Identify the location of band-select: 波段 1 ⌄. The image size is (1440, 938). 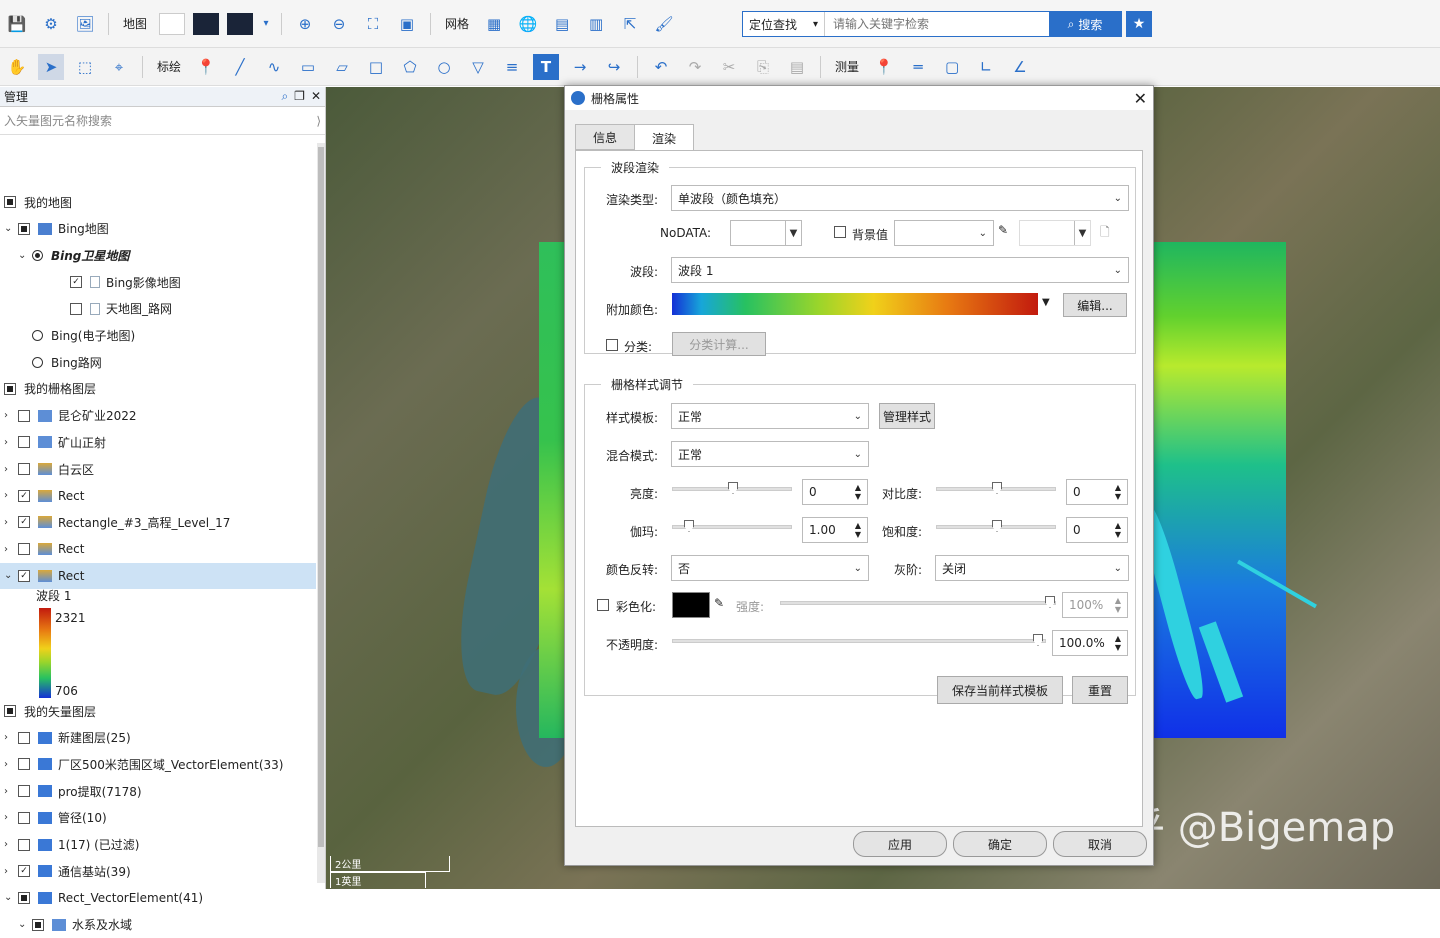
(900, 270).